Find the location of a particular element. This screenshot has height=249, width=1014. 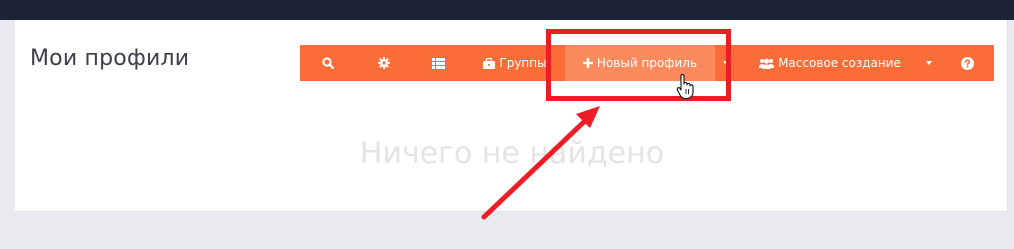

annotation-highlight-box is located at coordinates (638, 65).